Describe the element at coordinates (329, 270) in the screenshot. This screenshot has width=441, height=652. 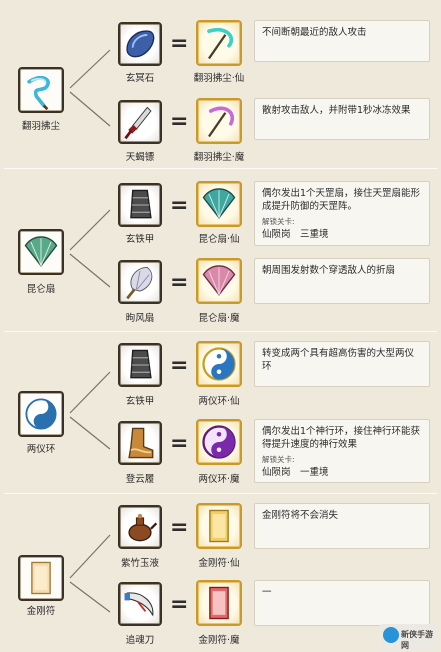
I see `effect-text: 朝周围发射数个穿透敌人的折扇` at that location.